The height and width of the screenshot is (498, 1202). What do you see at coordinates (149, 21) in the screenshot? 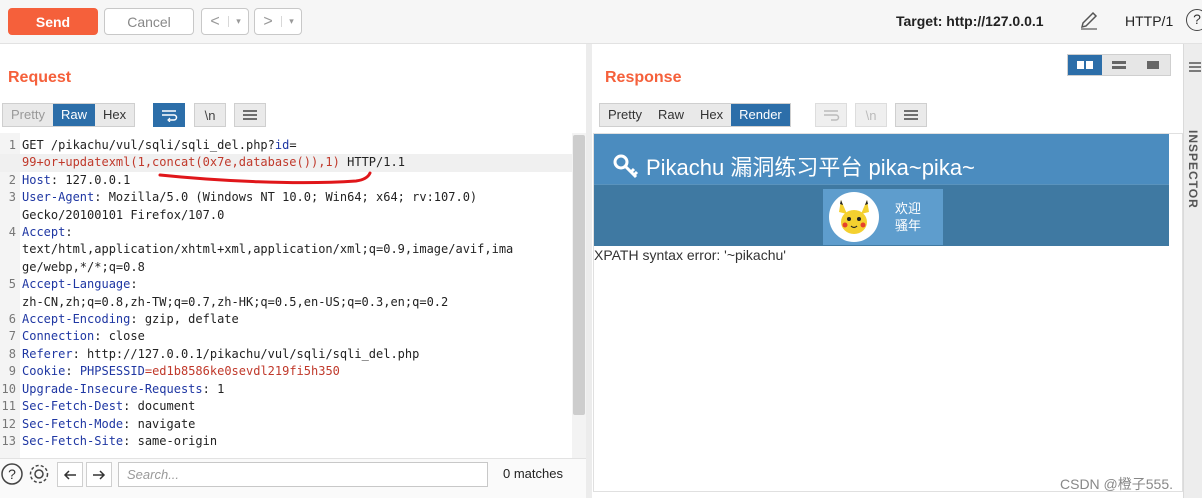
I see `cancel-button: Cancel` at bounding box center [149, 21].